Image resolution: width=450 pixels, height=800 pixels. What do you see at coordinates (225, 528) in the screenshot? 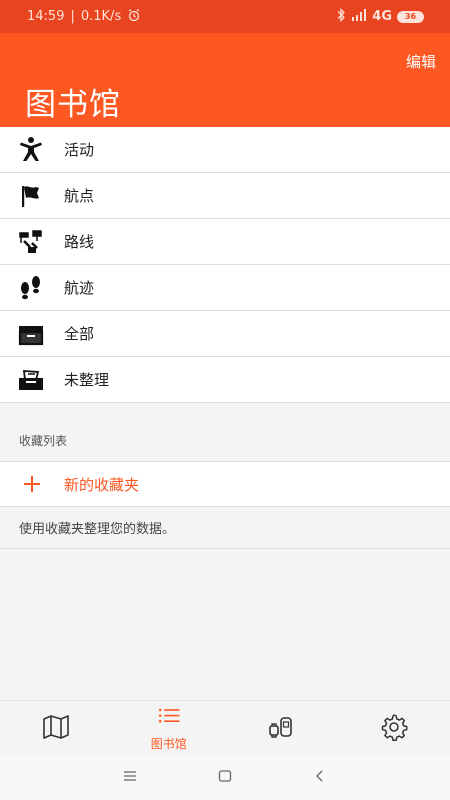
I see `collections-hint: 使用收藏夹整理您的数据。` at bounding box center [225, 528].